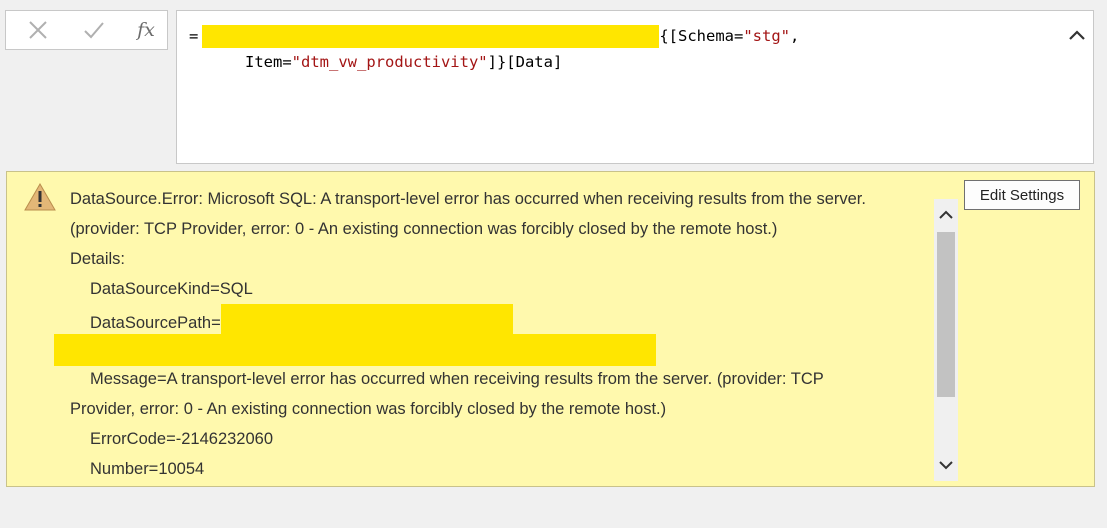 The image size is (1107, 528). I want to click on checkmark-icon, so click(94, 30).